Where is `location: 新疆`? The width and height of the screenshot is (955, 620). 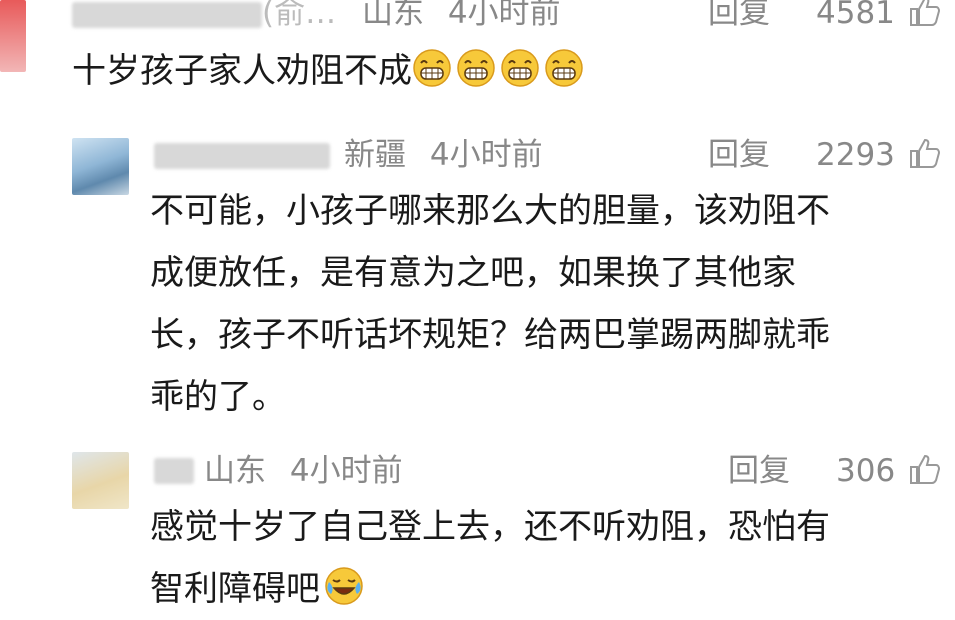
location: 新疆 is located at coordinates (375, 155).